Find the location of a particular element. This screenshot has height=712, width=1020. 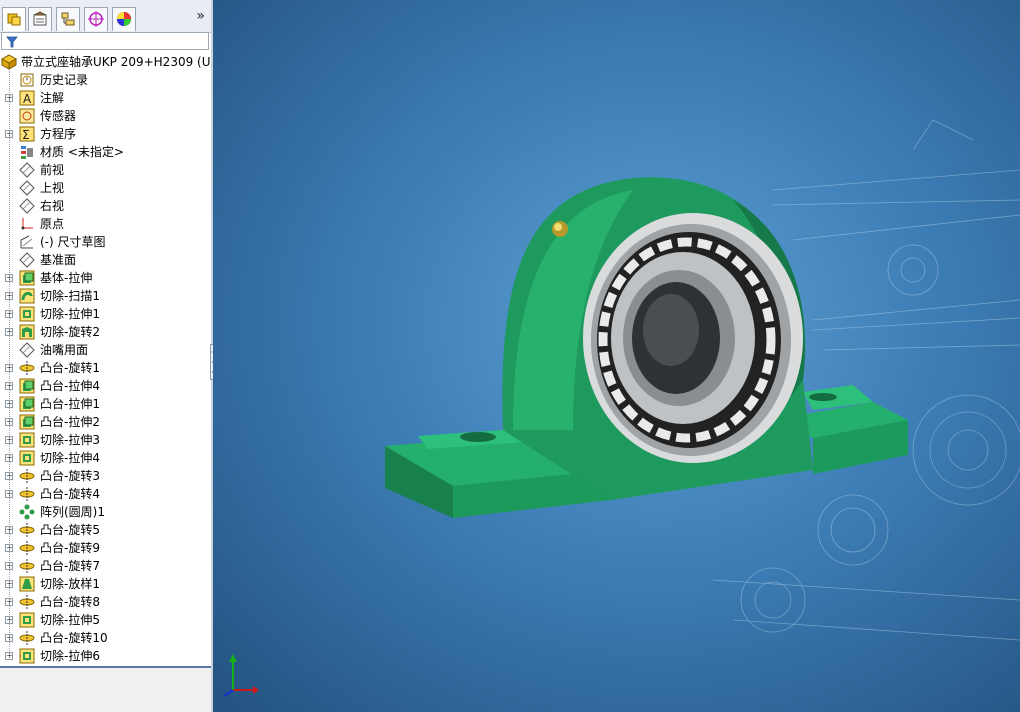

tree-item: + 切除-拉伸6 is located at coordinates (105, 656).